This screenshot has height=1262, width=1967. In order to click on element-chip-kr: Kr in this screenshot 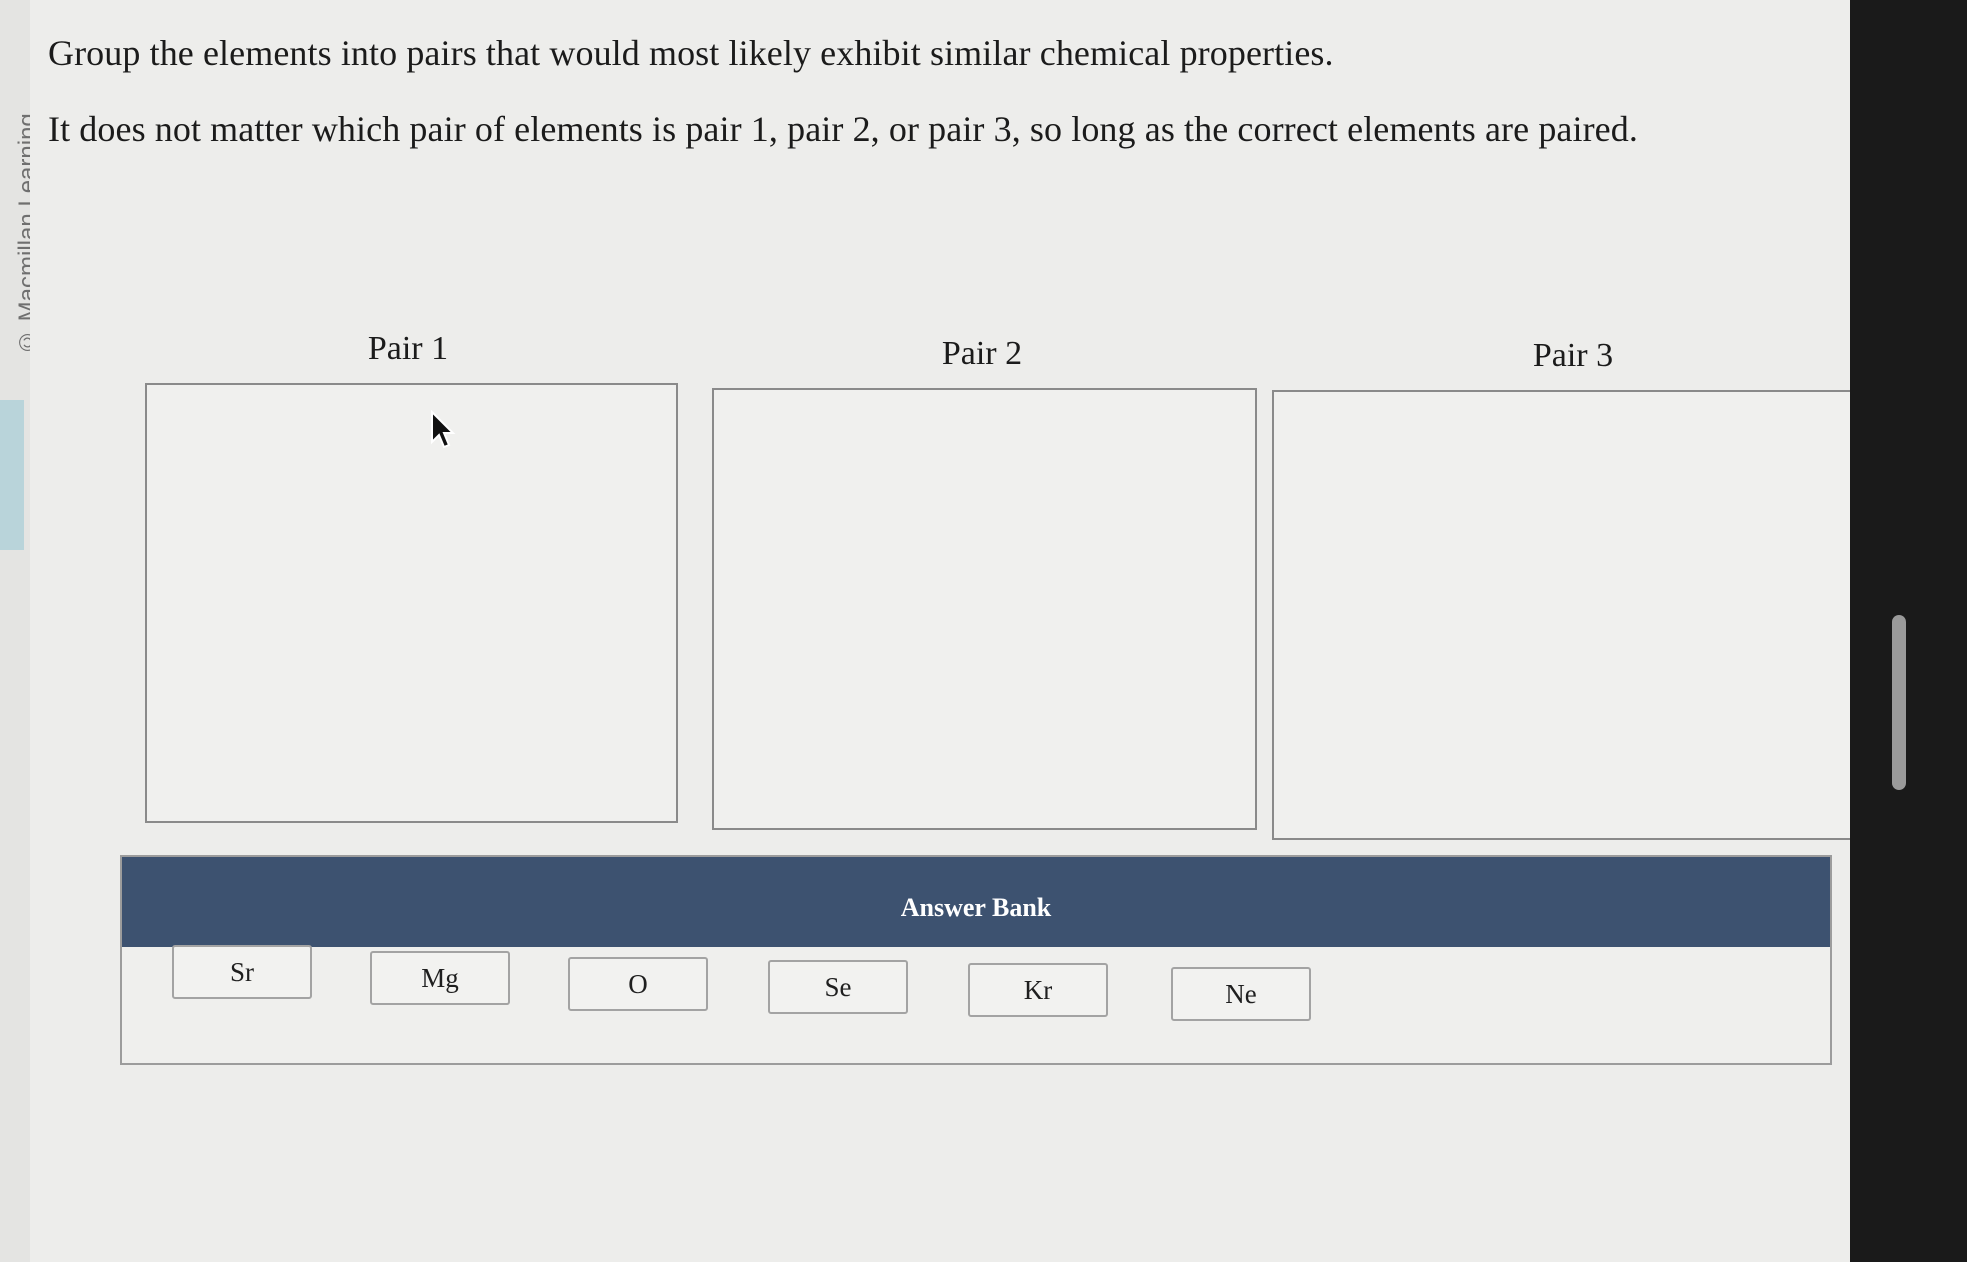, I will do `click(1038, 990)`.